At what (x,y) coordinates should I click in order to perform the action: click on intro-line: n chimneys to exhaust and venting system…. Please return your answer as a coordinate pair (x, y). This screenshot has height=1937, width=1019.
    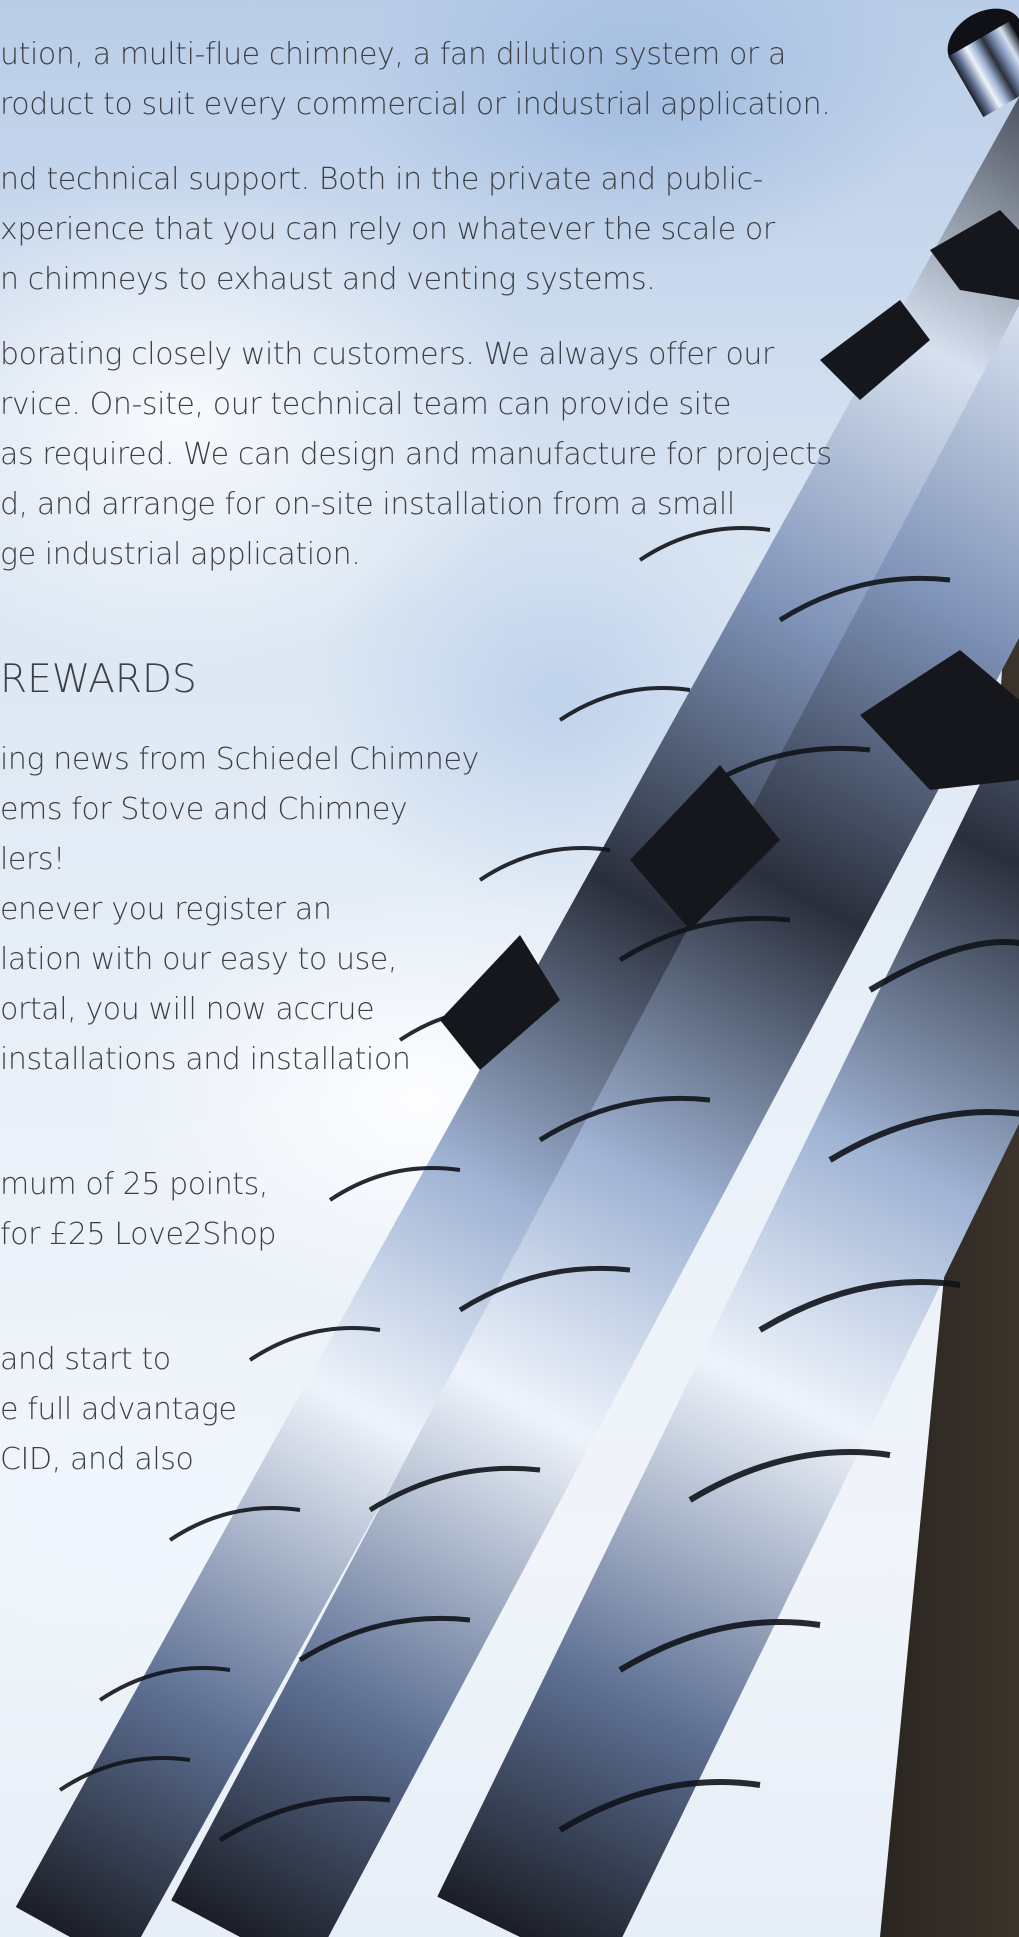
    Looking at the image, I should click on (328, 279).